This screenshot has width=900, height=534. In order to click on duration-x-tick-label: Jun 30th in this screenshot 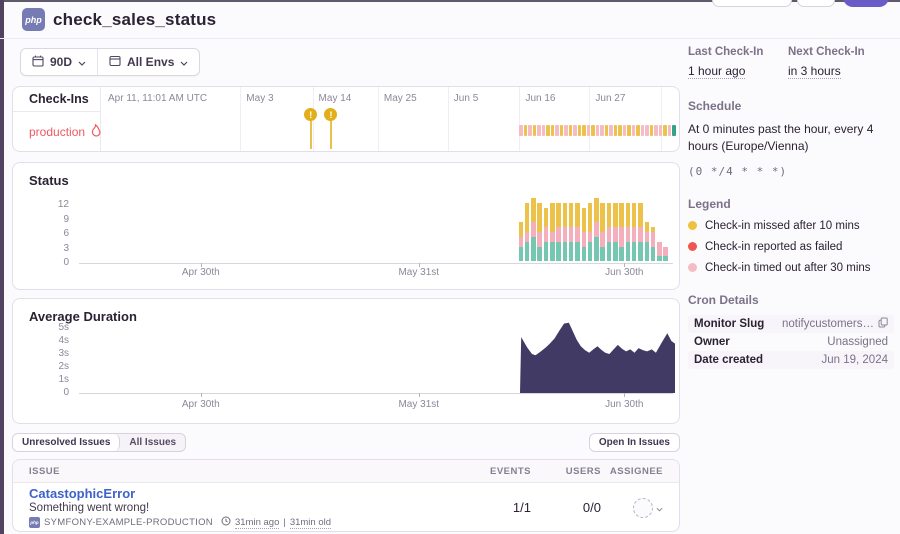, I will do `click(624, 404)`.